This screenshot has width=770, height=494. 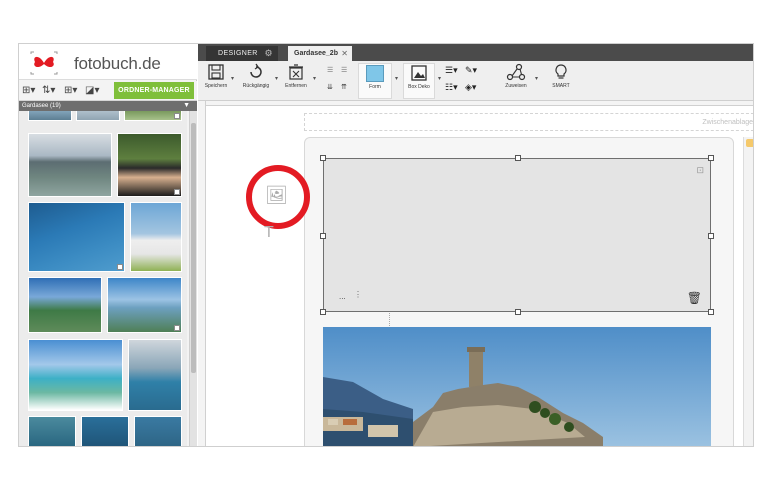 I want to click on save-icon, so click(x=216, y=72).